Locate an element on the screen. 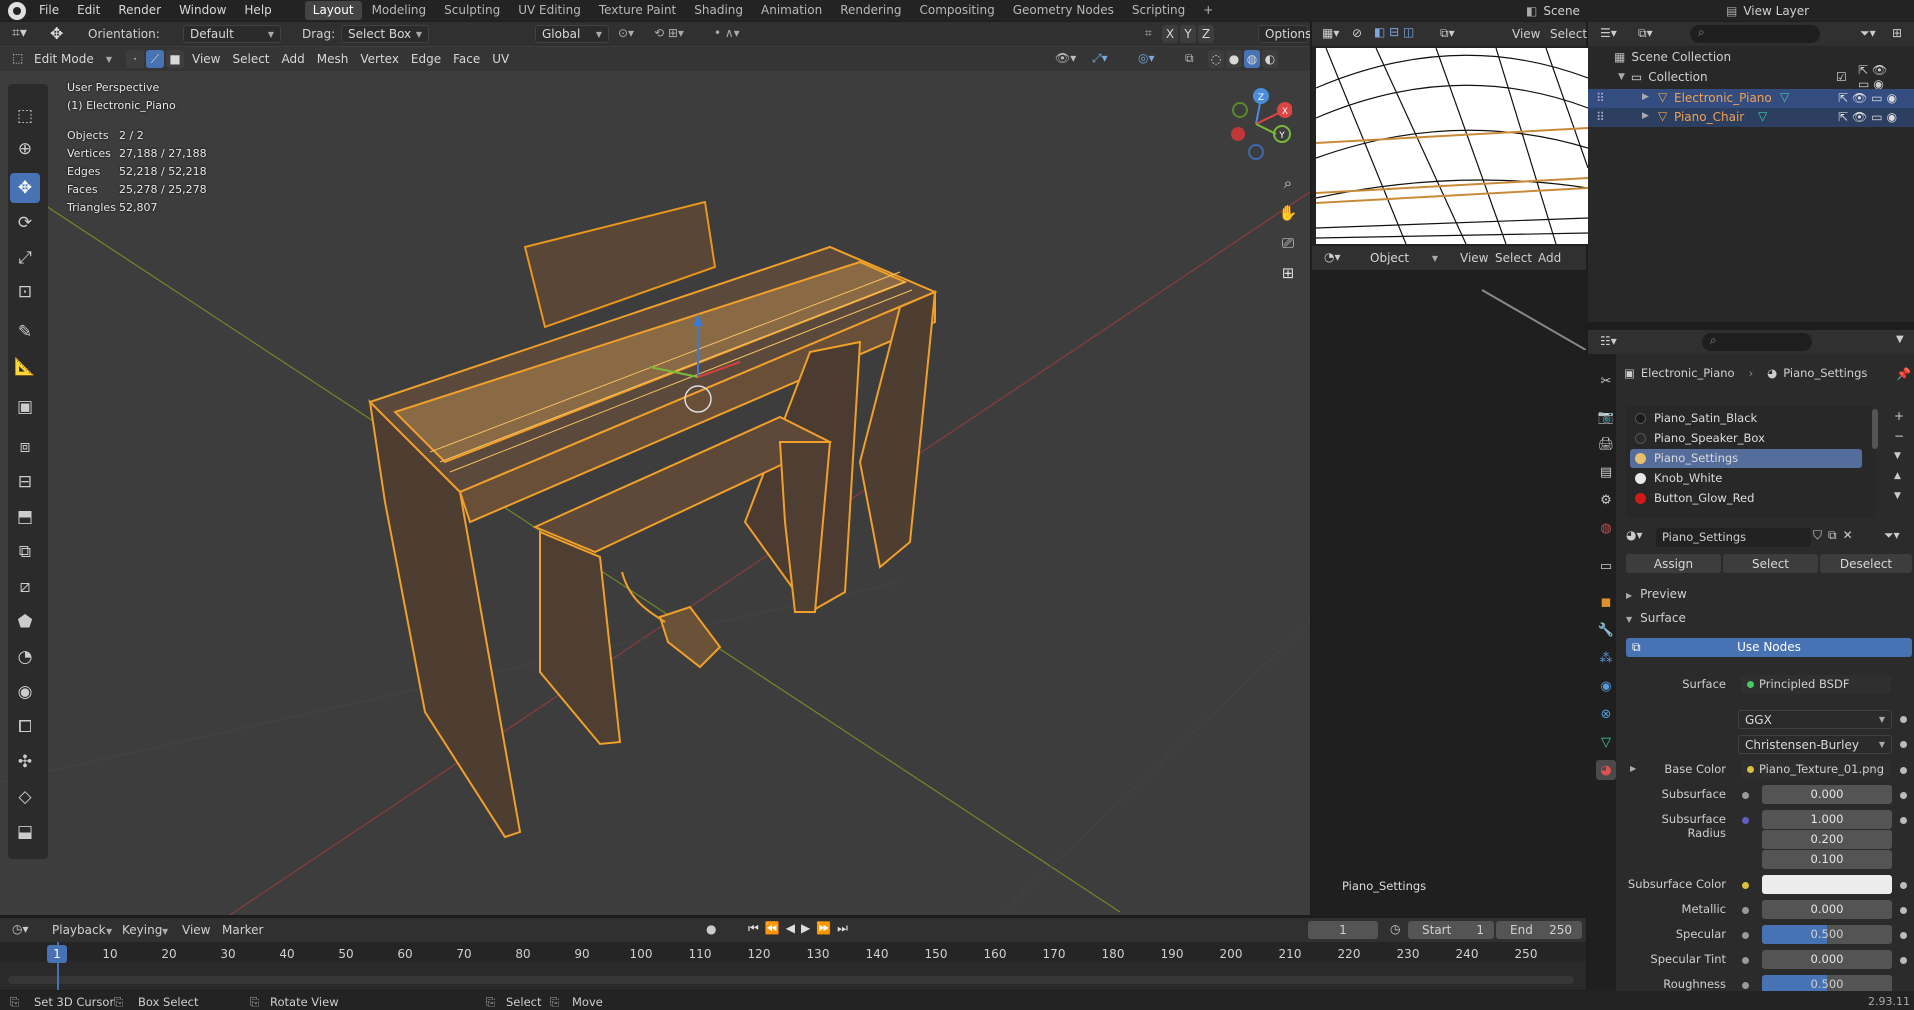  solid-shading-icon: ● is located at coordinates (1234, 59).